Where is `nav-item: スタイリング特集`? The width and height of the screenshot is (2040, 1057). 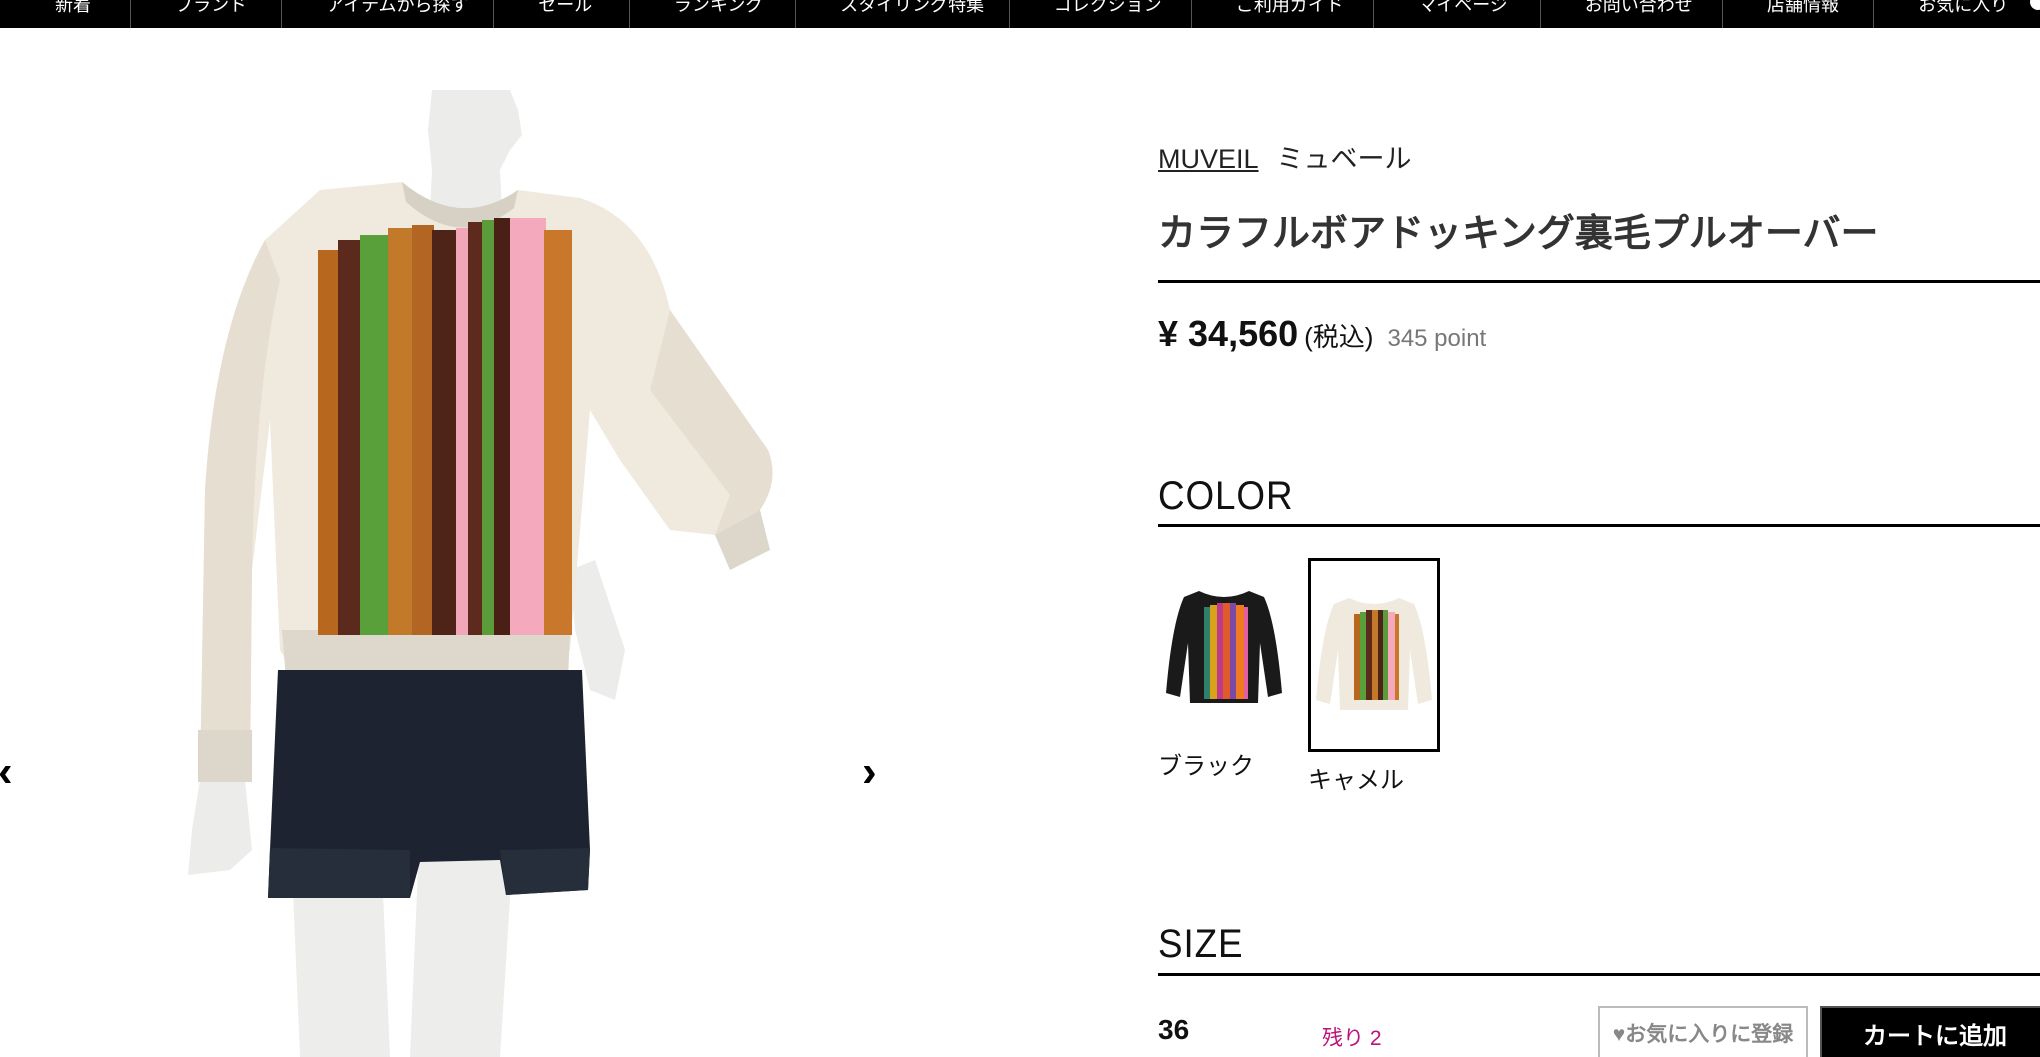
nav-item: スタイリング特集 is located at coordinates (901, 14).